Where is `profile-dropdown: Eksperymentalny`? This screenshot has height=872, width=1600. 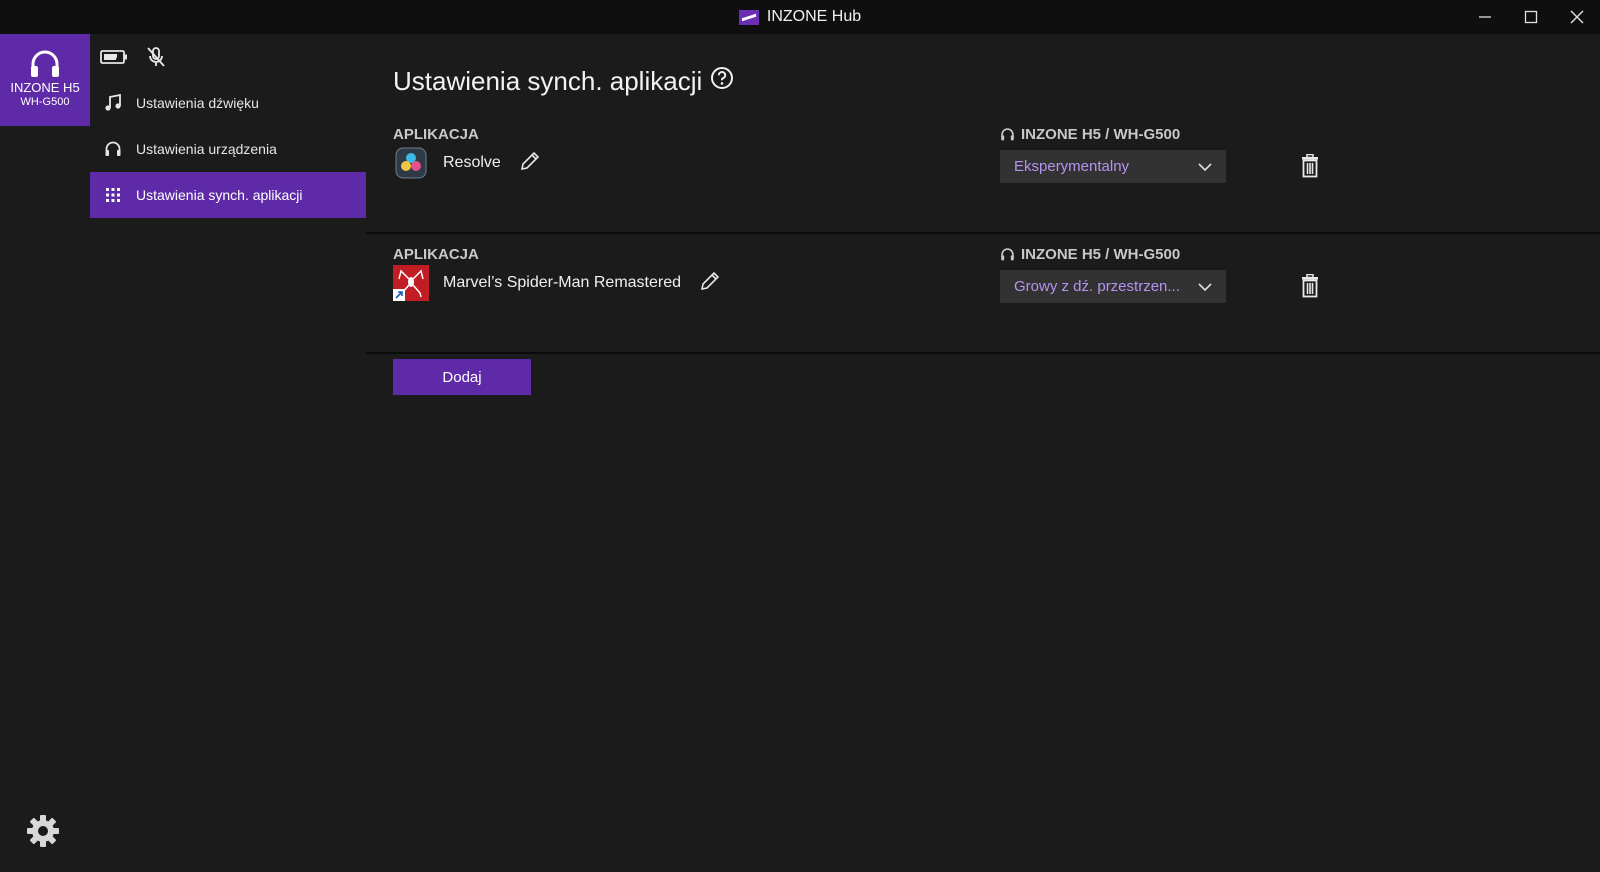
profile-dropdown: Eksperymentalny is located at coordinates (1113, 166).